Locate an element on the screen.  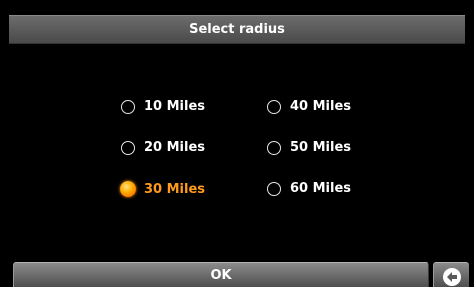
back-button is located at coordinates (451, 274).